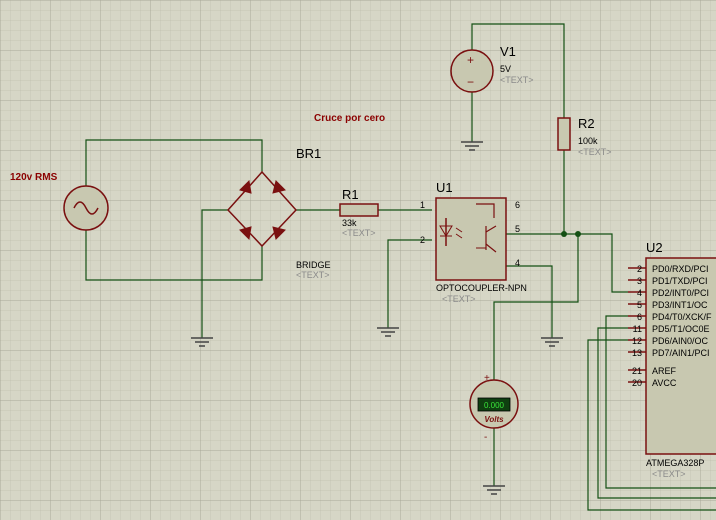 This screenshot has height=520, width=716. What do you see at coordinates (517, 205) in the screenshot?
I see `u1-pin6: 6` at bounding box center [517, 205].